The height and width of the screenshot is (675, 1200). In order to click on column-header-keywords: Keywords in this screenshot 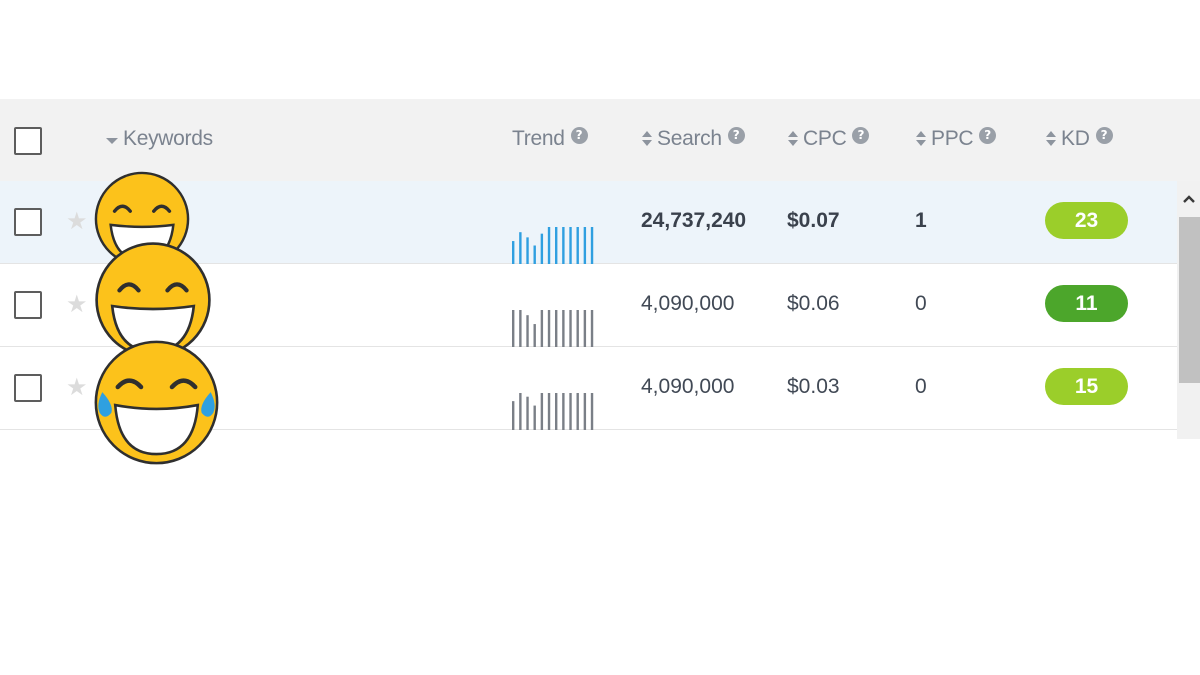, I will do `click(159, 139)`.